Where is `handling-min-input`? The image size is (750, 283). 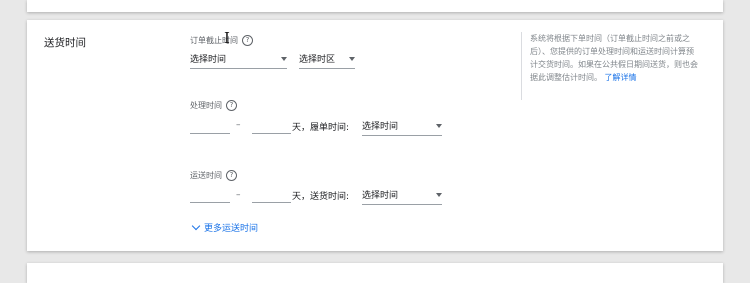 handling-min-input is located at coordinates (210, 126).